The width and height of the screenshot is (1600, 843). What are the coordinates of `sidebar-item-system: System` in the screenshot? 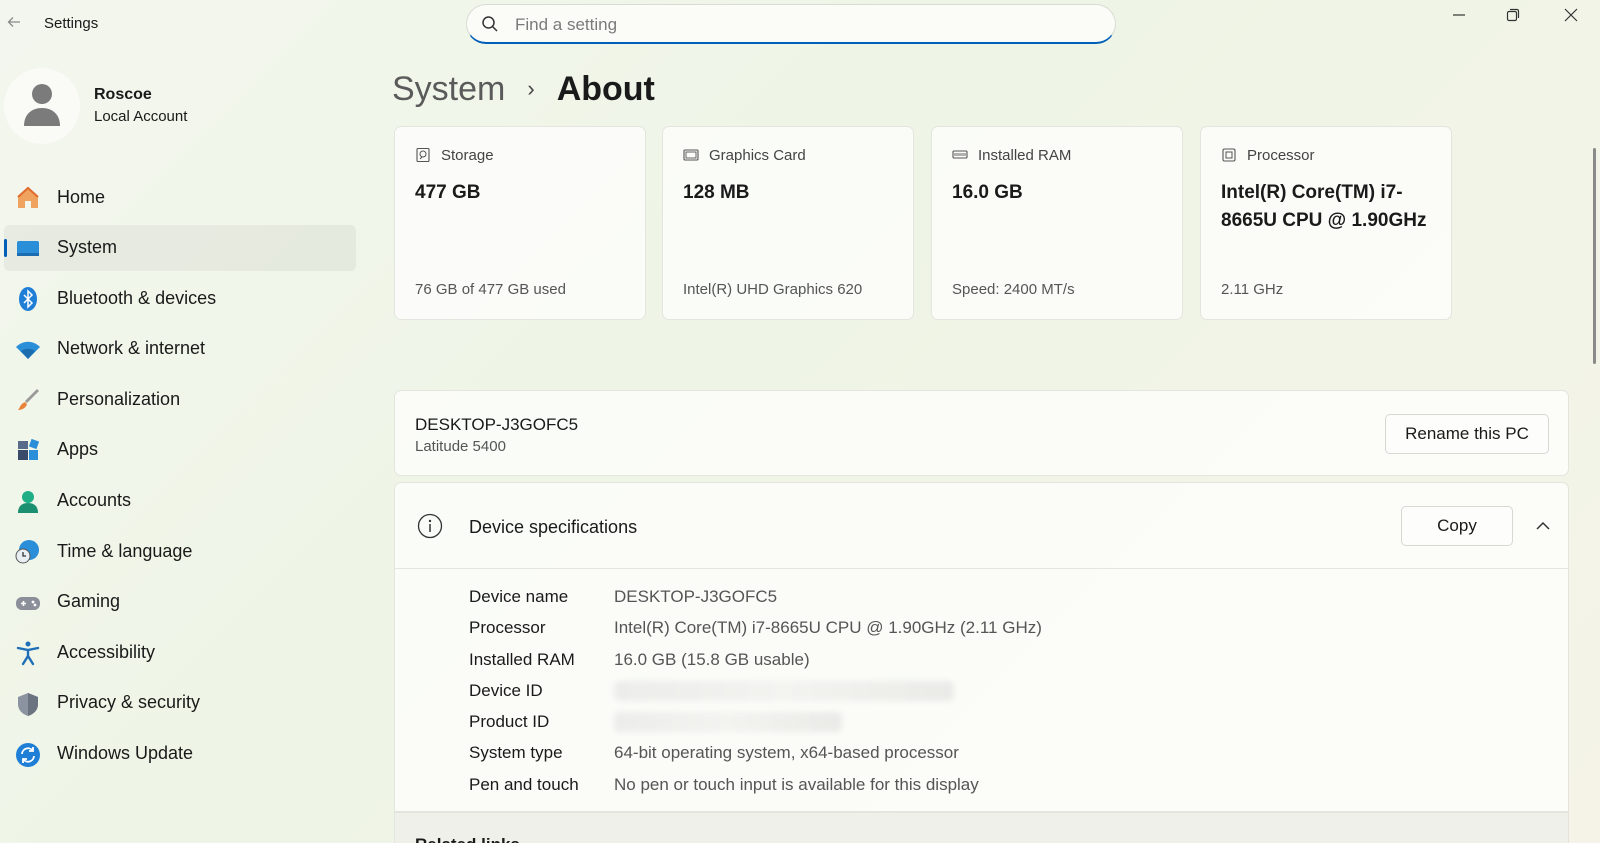 It's located at (180, 247).